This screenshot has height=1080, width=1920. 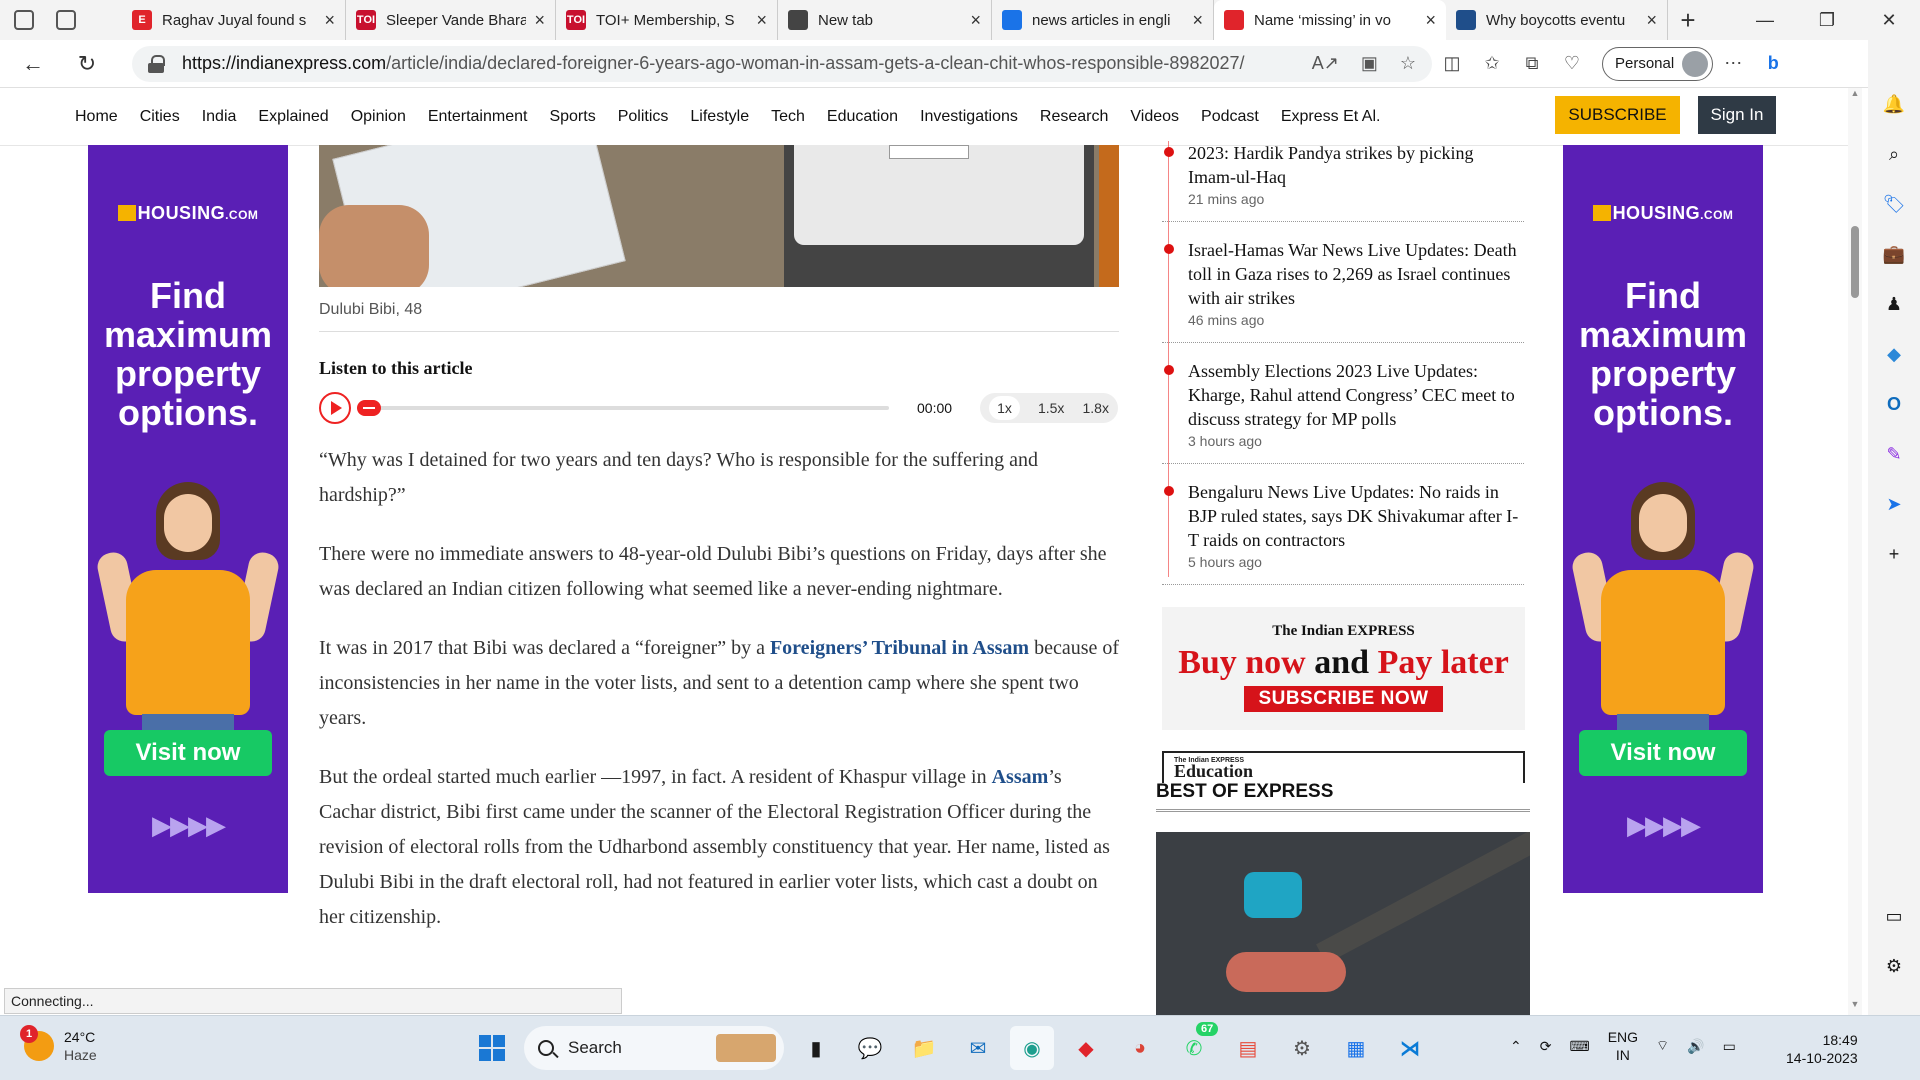 What do you see at coordinates (1889, 20) in the screenshot?
I see `close-window-button: ✕` at bounding box center [1889, 20].